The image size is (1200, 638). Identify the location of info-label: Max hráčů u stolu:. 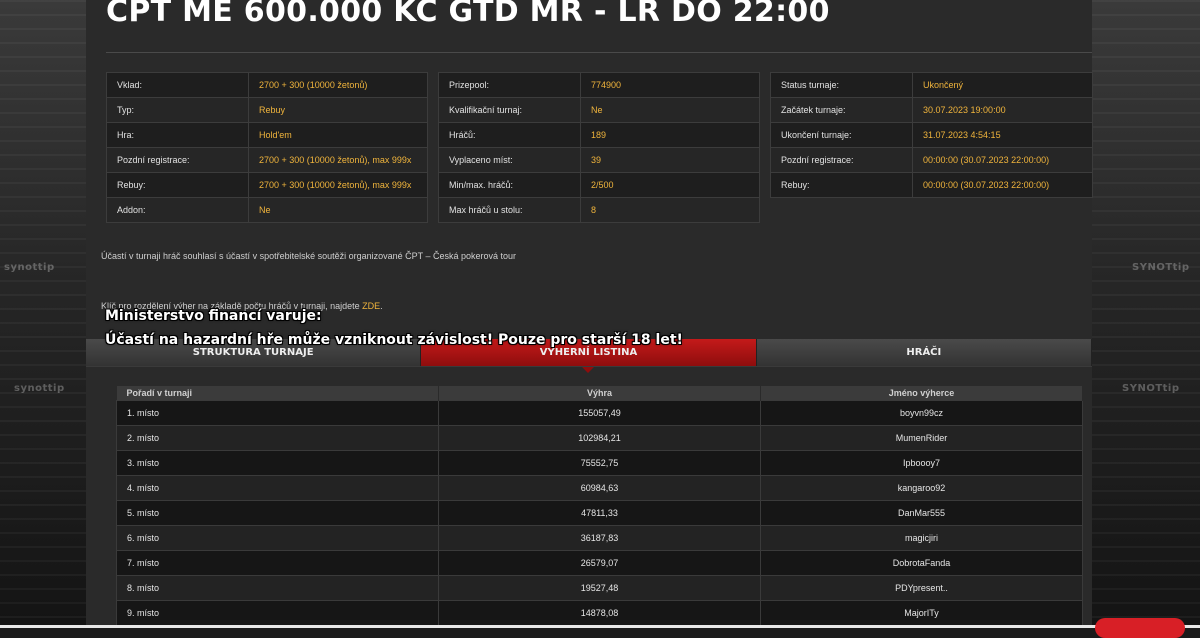
(509, 210).